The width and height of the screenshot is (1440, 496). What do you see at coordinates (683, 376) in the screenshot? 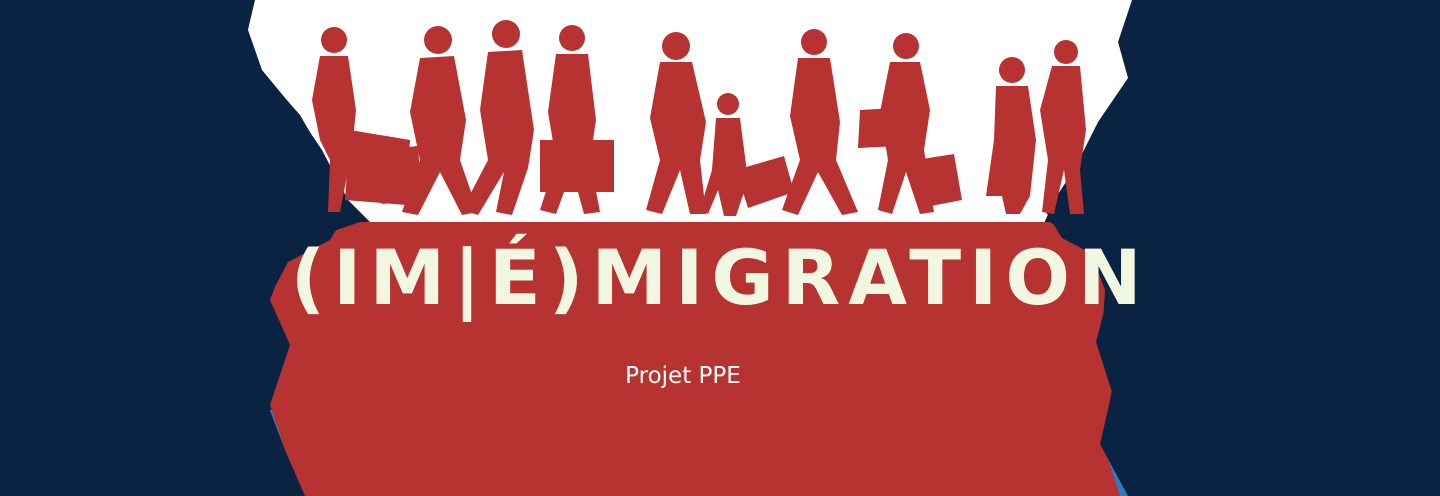
I see `subtitle: Projet PPE` at bounding box center [683, 376].